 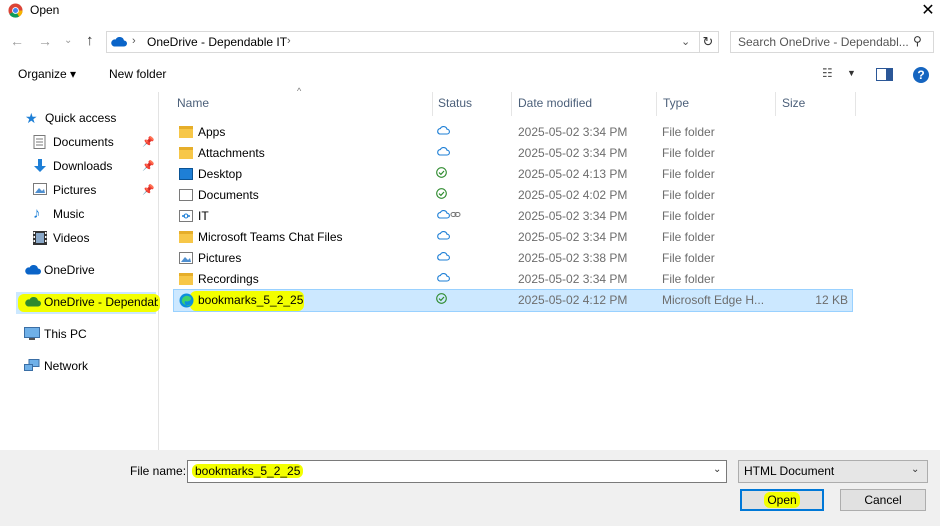 What do you see at coordinates (69, 214) in the screenshot?
I see `sidebar-item-label: Music` at bounding box center [69, 214].